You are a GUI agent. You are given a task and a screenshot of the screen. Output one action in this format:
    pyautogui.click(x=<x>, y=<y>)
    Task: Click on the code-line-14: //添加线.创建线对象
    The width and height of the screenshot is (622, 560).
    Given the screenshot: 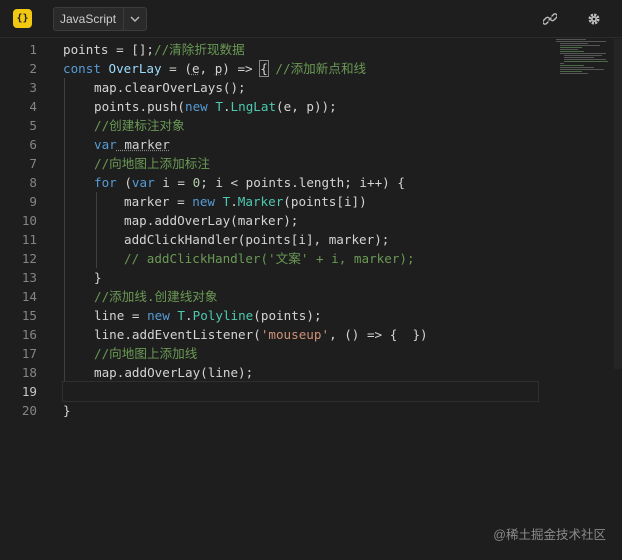 What is the action you would take?
    pyautogui.click(x=303, y=296)
    